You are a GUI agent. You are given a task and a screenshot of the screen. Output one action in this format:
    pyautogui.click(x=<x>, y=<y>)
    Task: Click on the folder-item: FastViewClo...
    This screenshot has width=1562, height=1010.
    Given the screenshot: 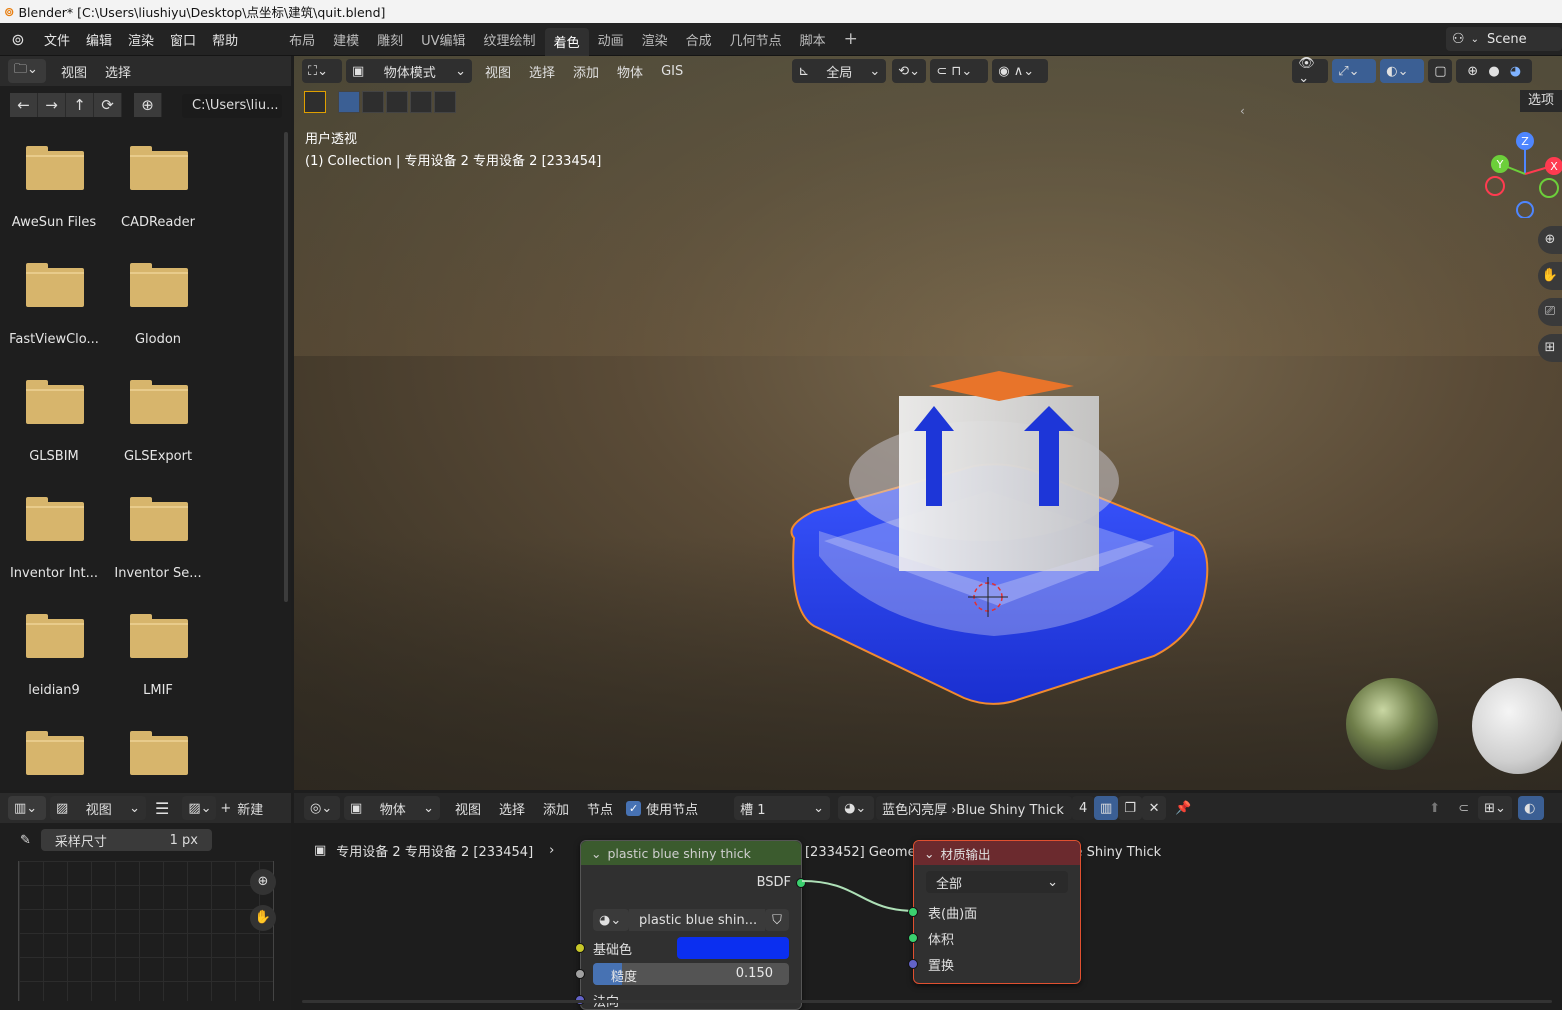 What is the action you would take?
    pyautogui.click(x=54, y=307)
    